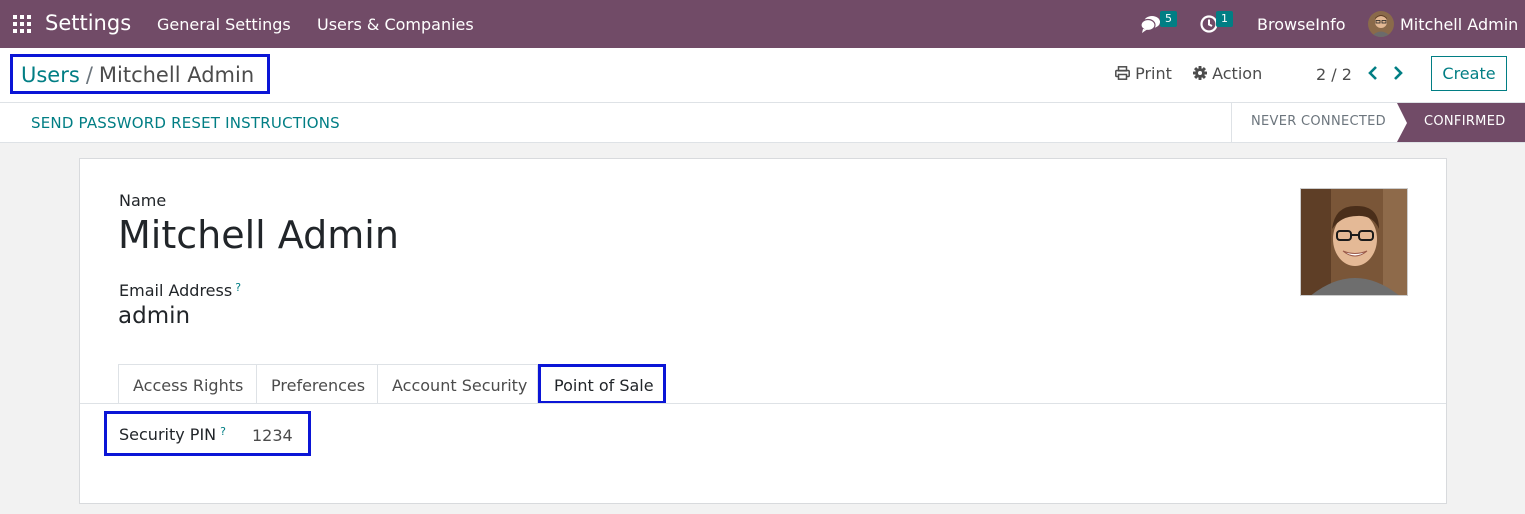 The height and width of the screenshot is (514, 1525). Describe the element at coordinates (187, 384) in the screenshot. I see `tab-access-rights: Access Rights` at that location.